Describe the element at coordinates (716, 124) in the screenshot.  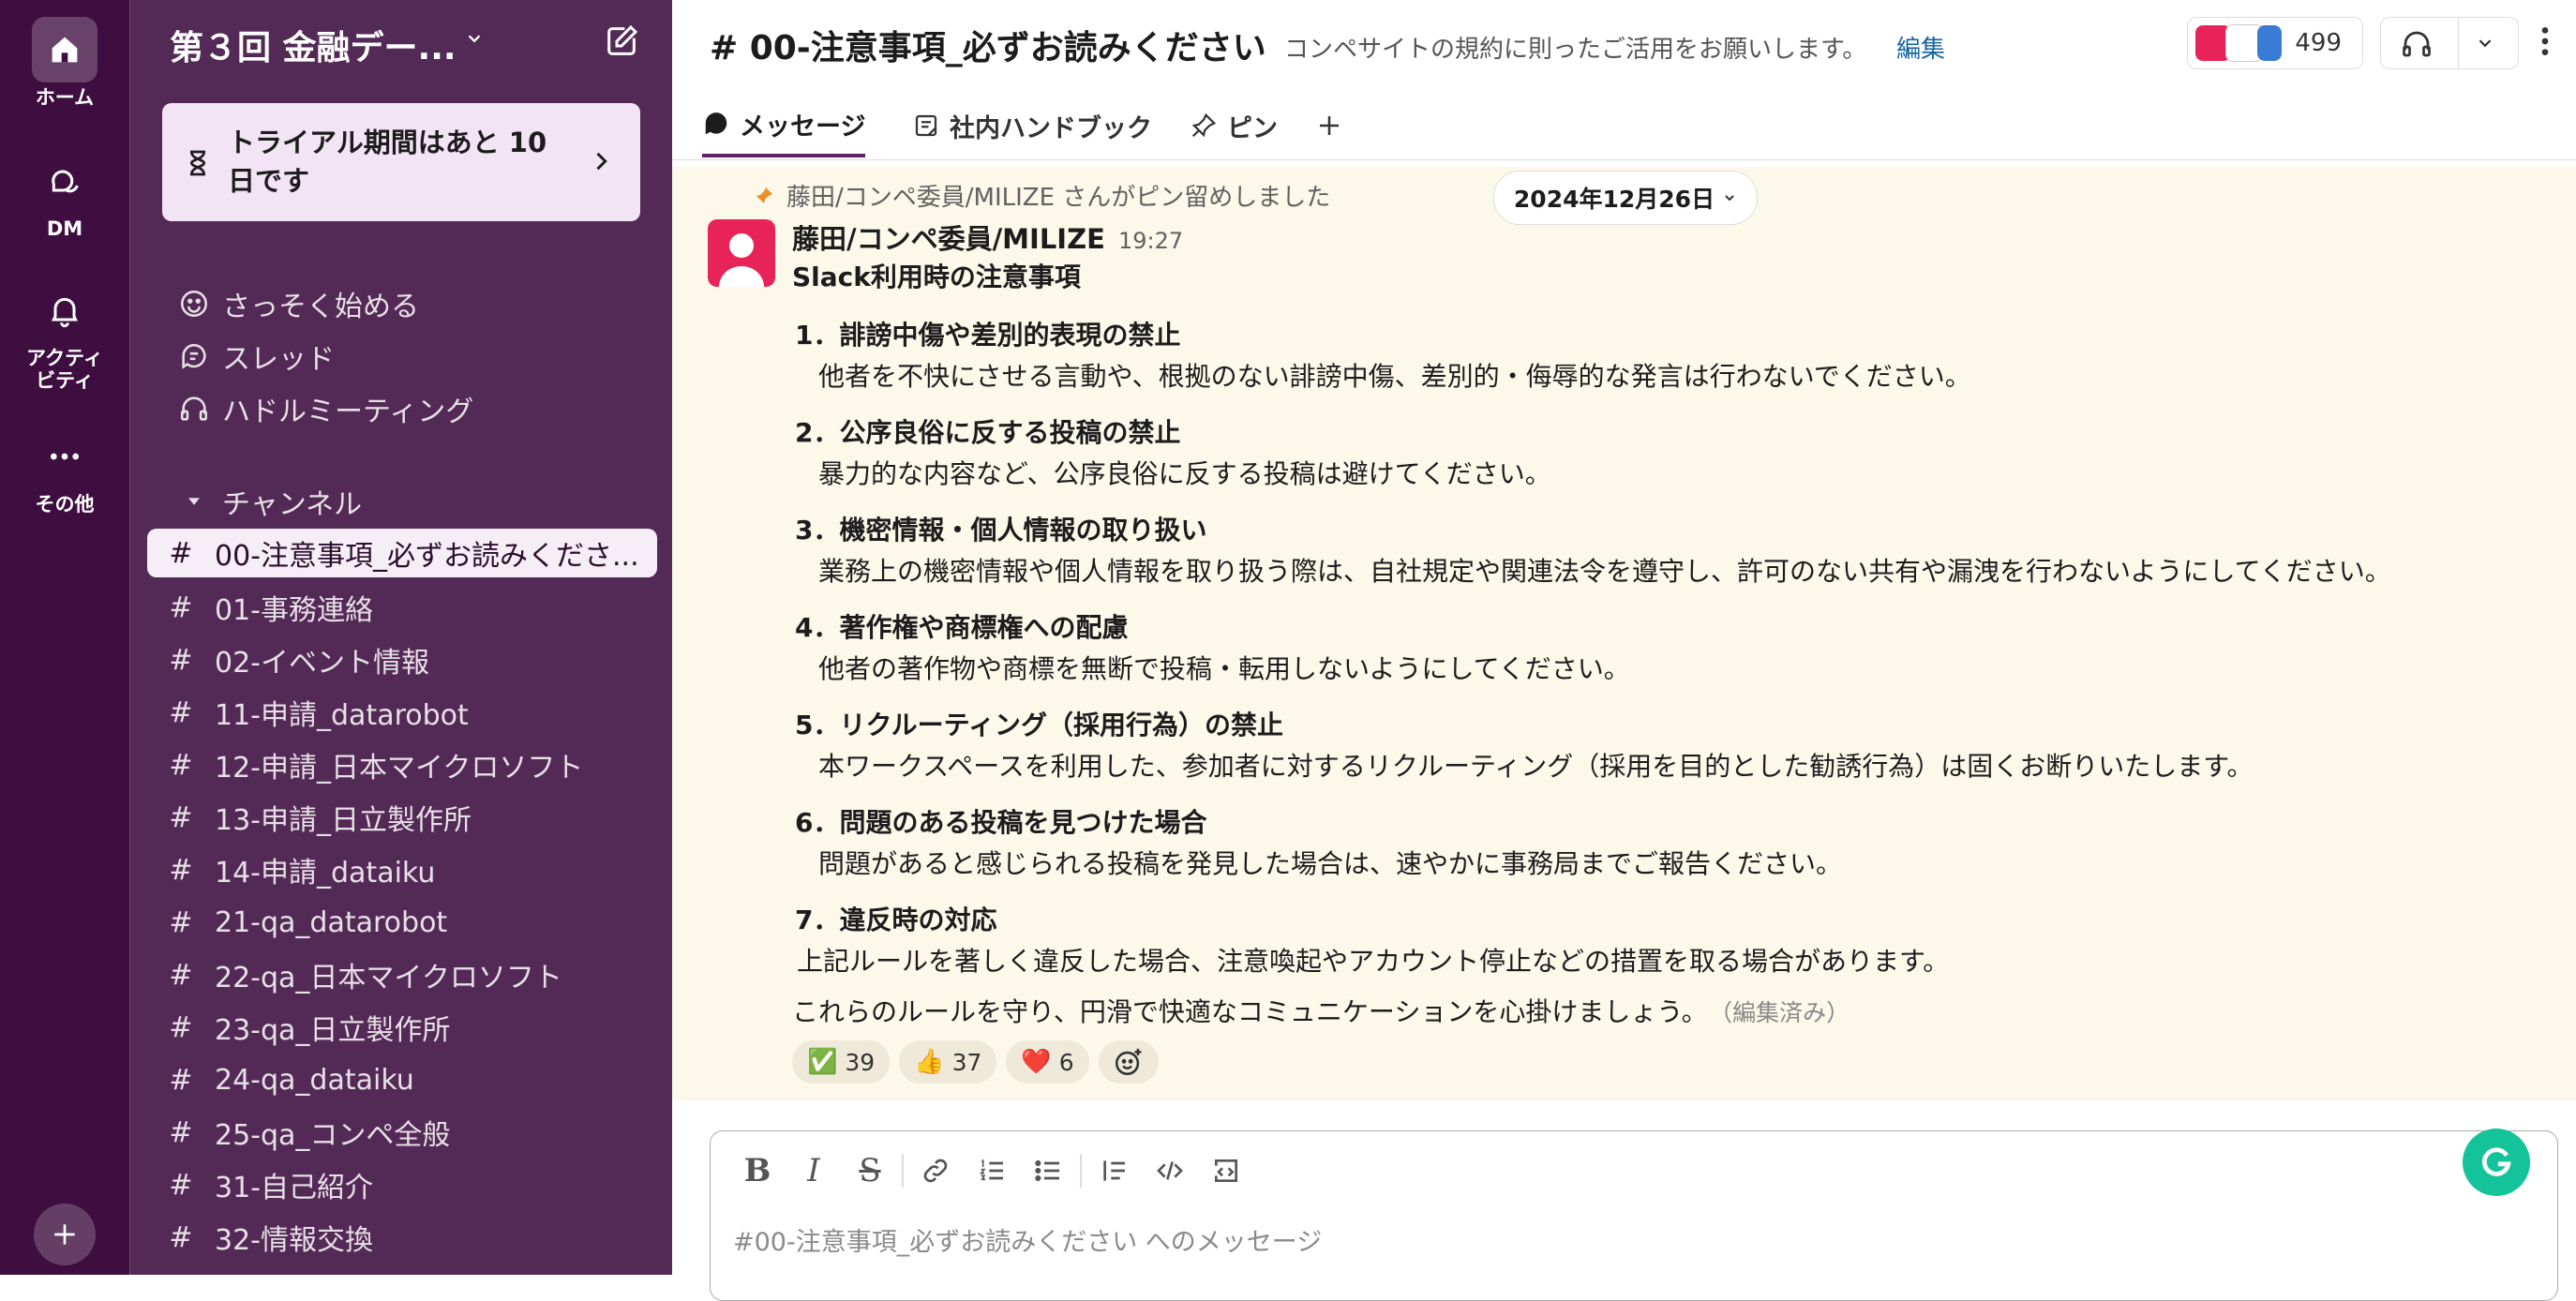
I see `message-icon` at that location.